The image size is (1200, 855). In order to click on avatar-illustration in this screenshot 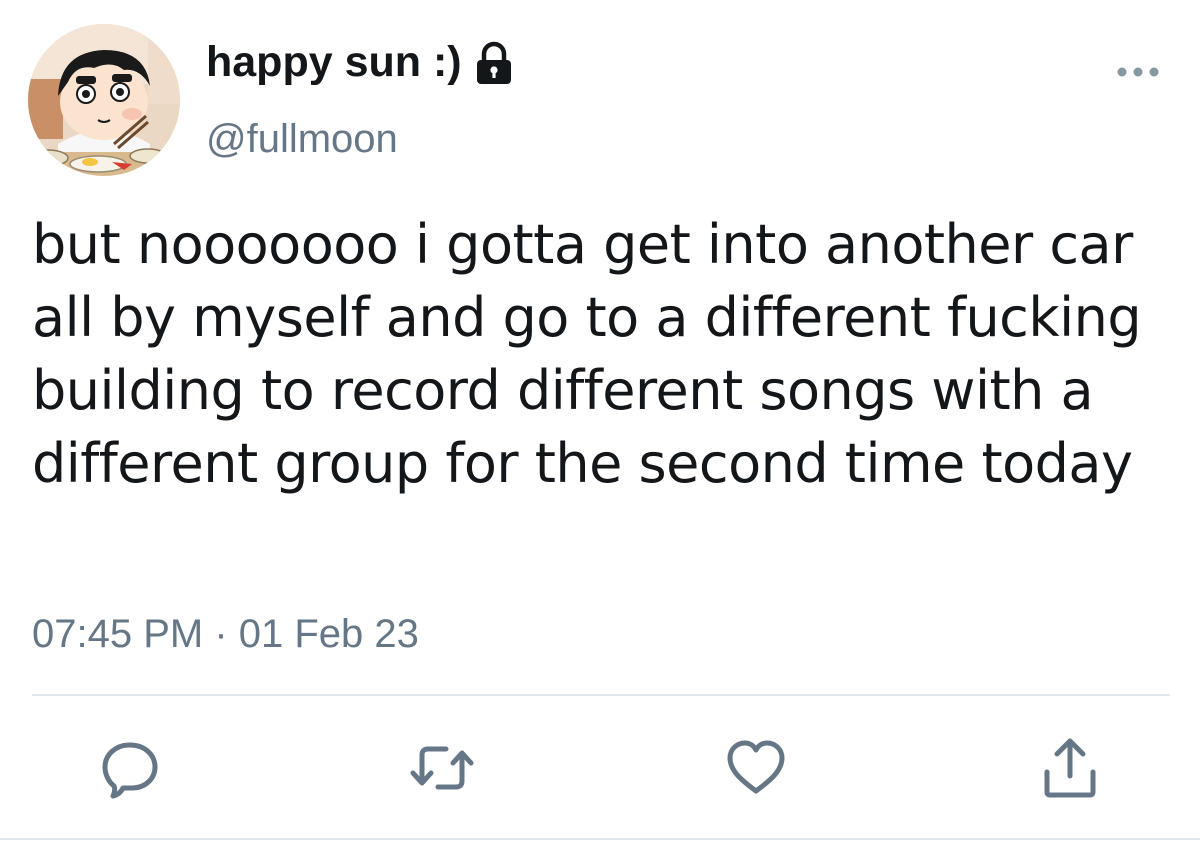, I will do `click(104, 100)`.